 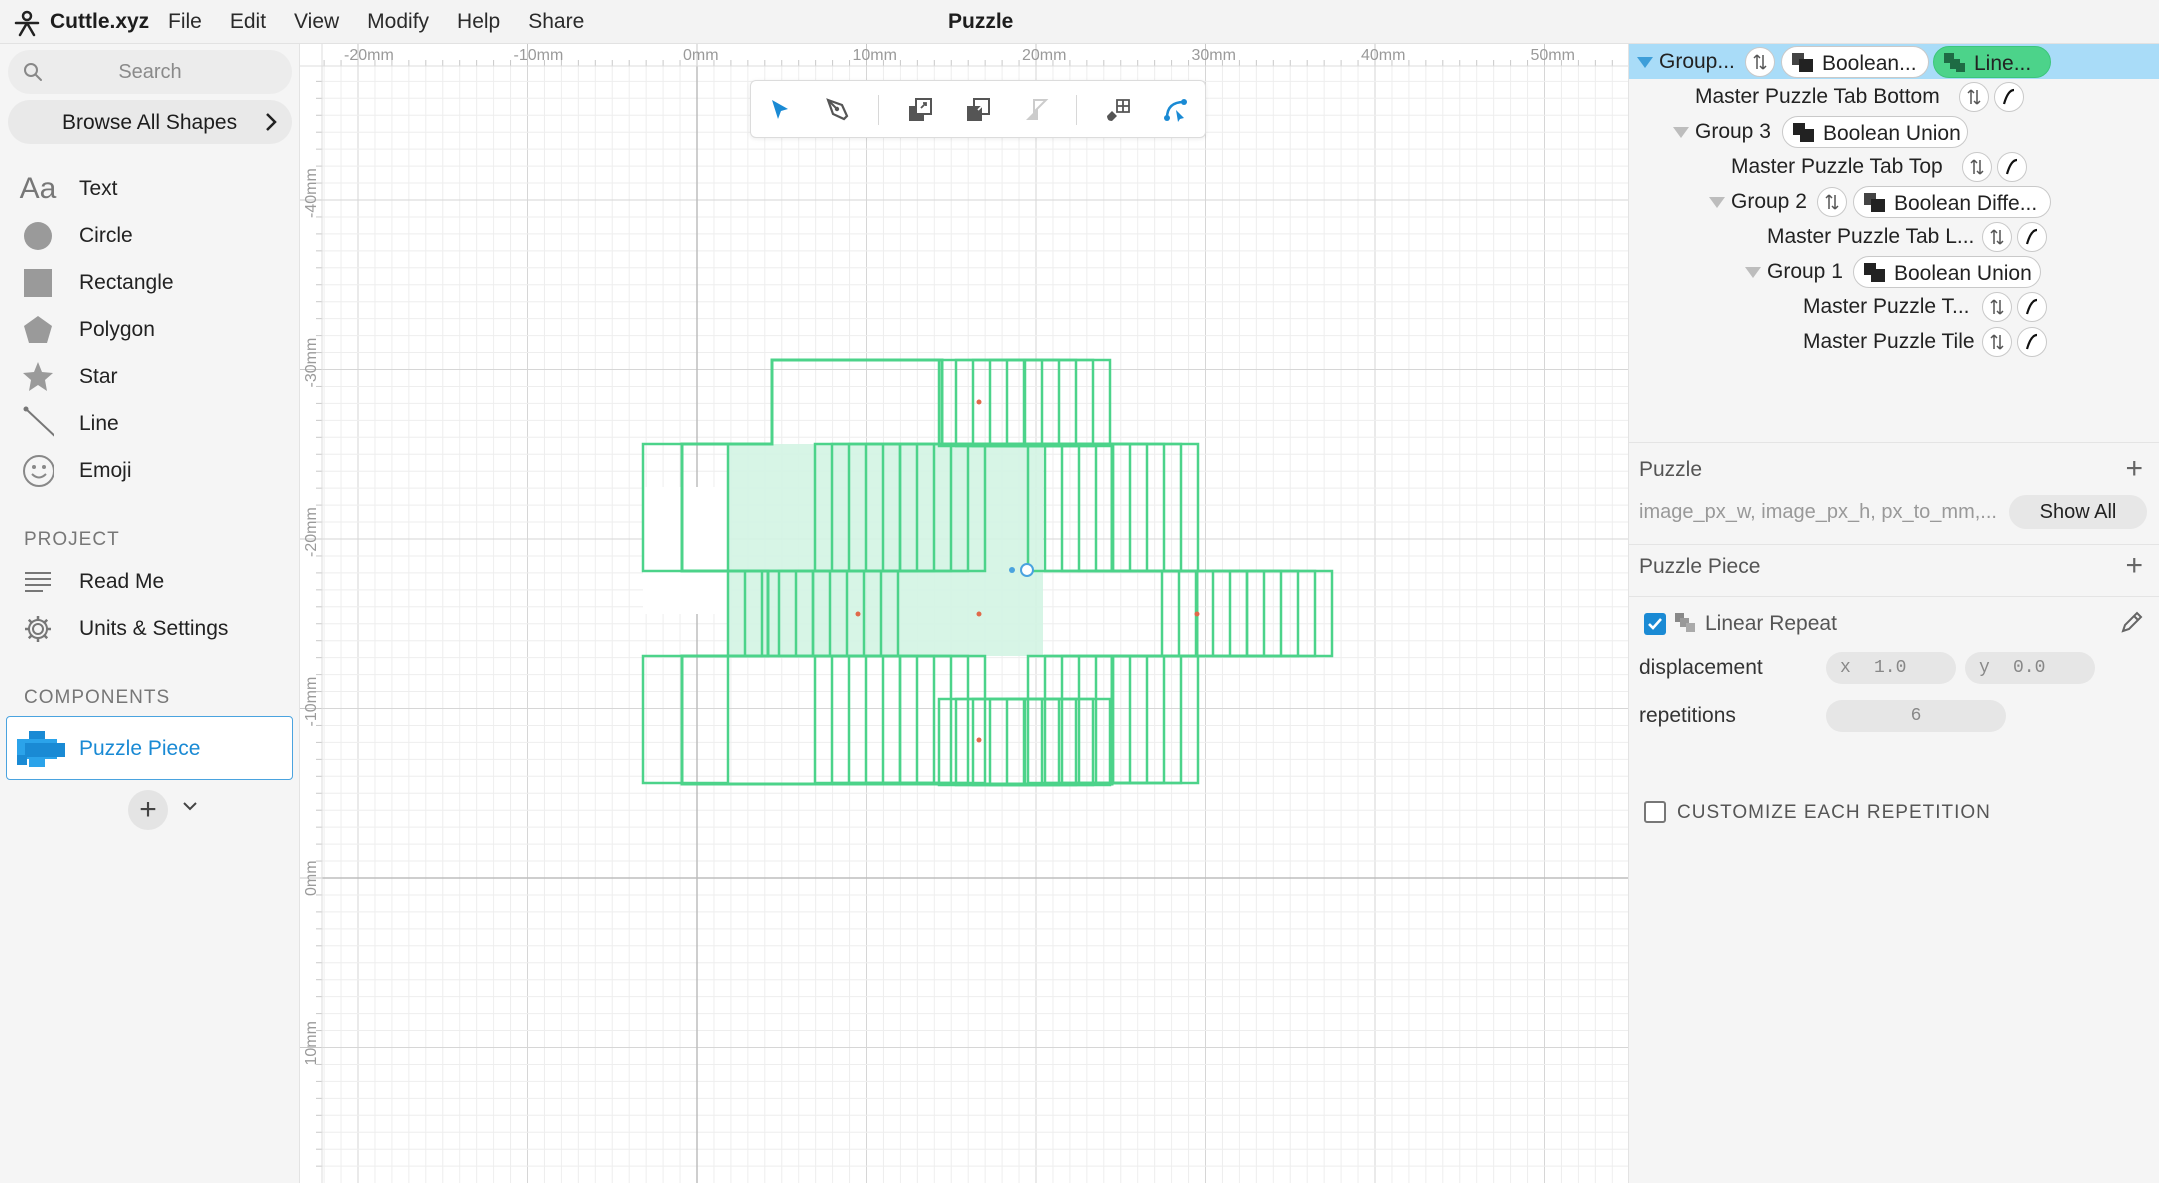 I want to click on transform-origin-point, so click(x=1012, y=570).